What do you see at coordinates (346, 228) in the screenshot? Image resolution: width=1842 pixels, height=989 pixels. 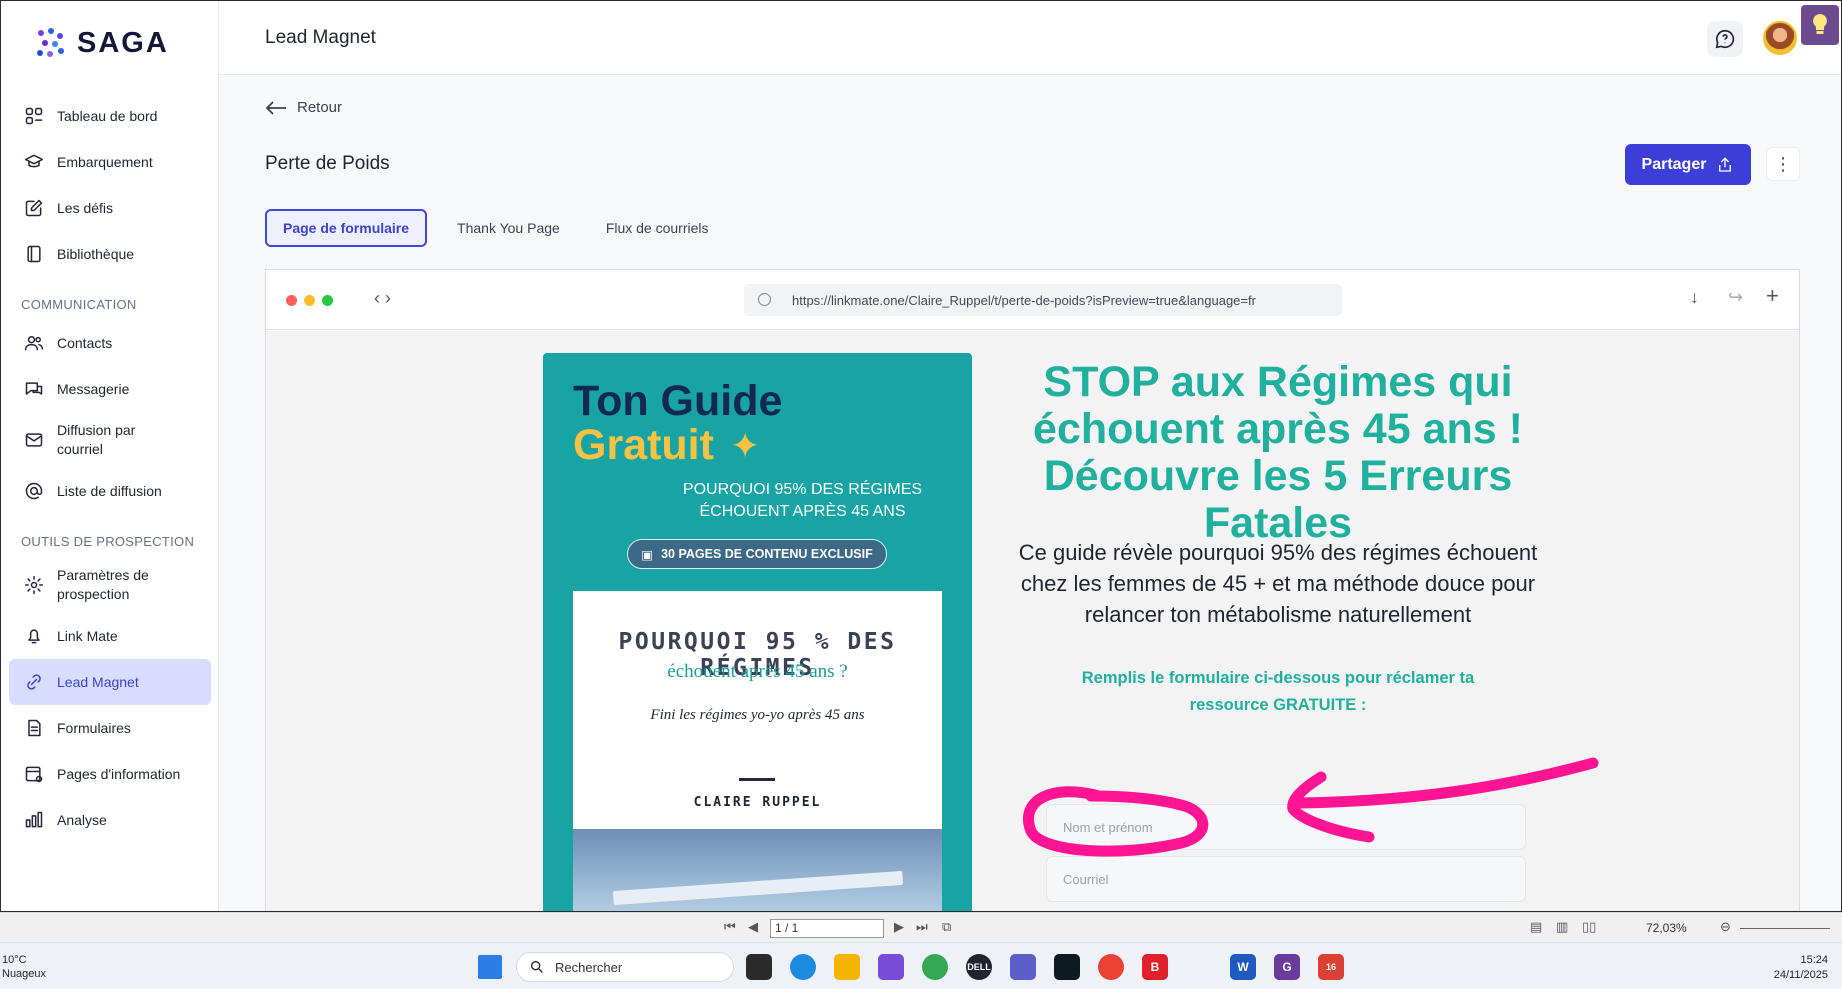 I see `tab-page-de-formulaire: Page de formulaire` at bounding box center [346, 228].